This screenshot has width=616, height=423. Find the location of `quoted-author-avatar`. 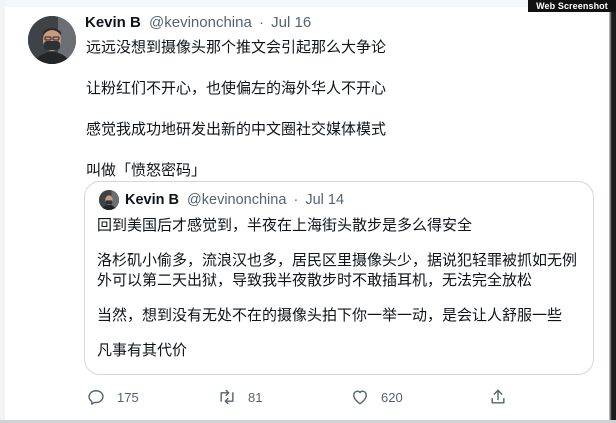

quoted-author-avatar is located at coordinates (109, 200).